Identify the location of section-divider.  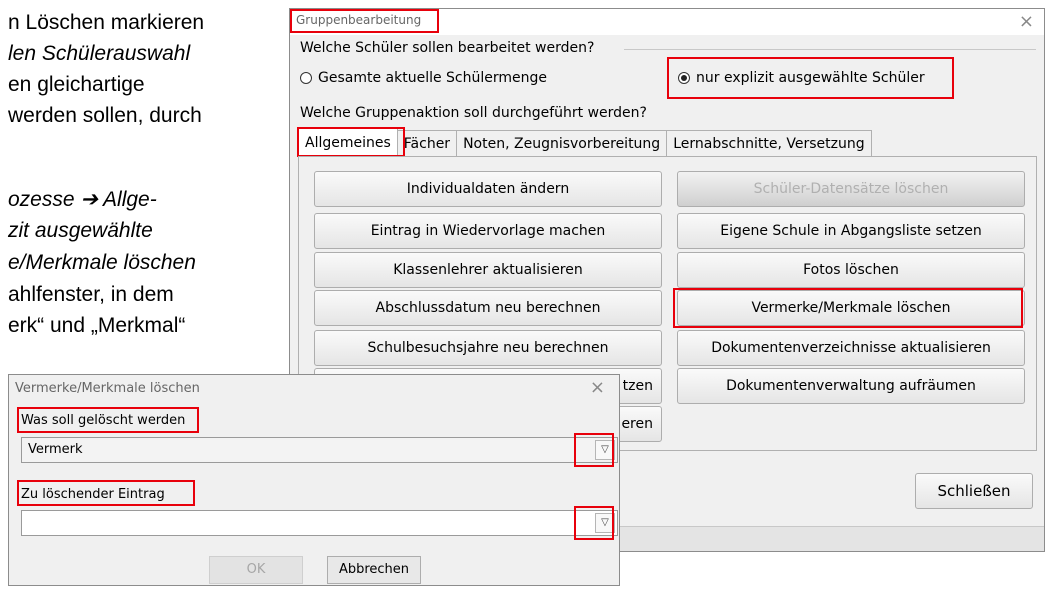
(830, 49).